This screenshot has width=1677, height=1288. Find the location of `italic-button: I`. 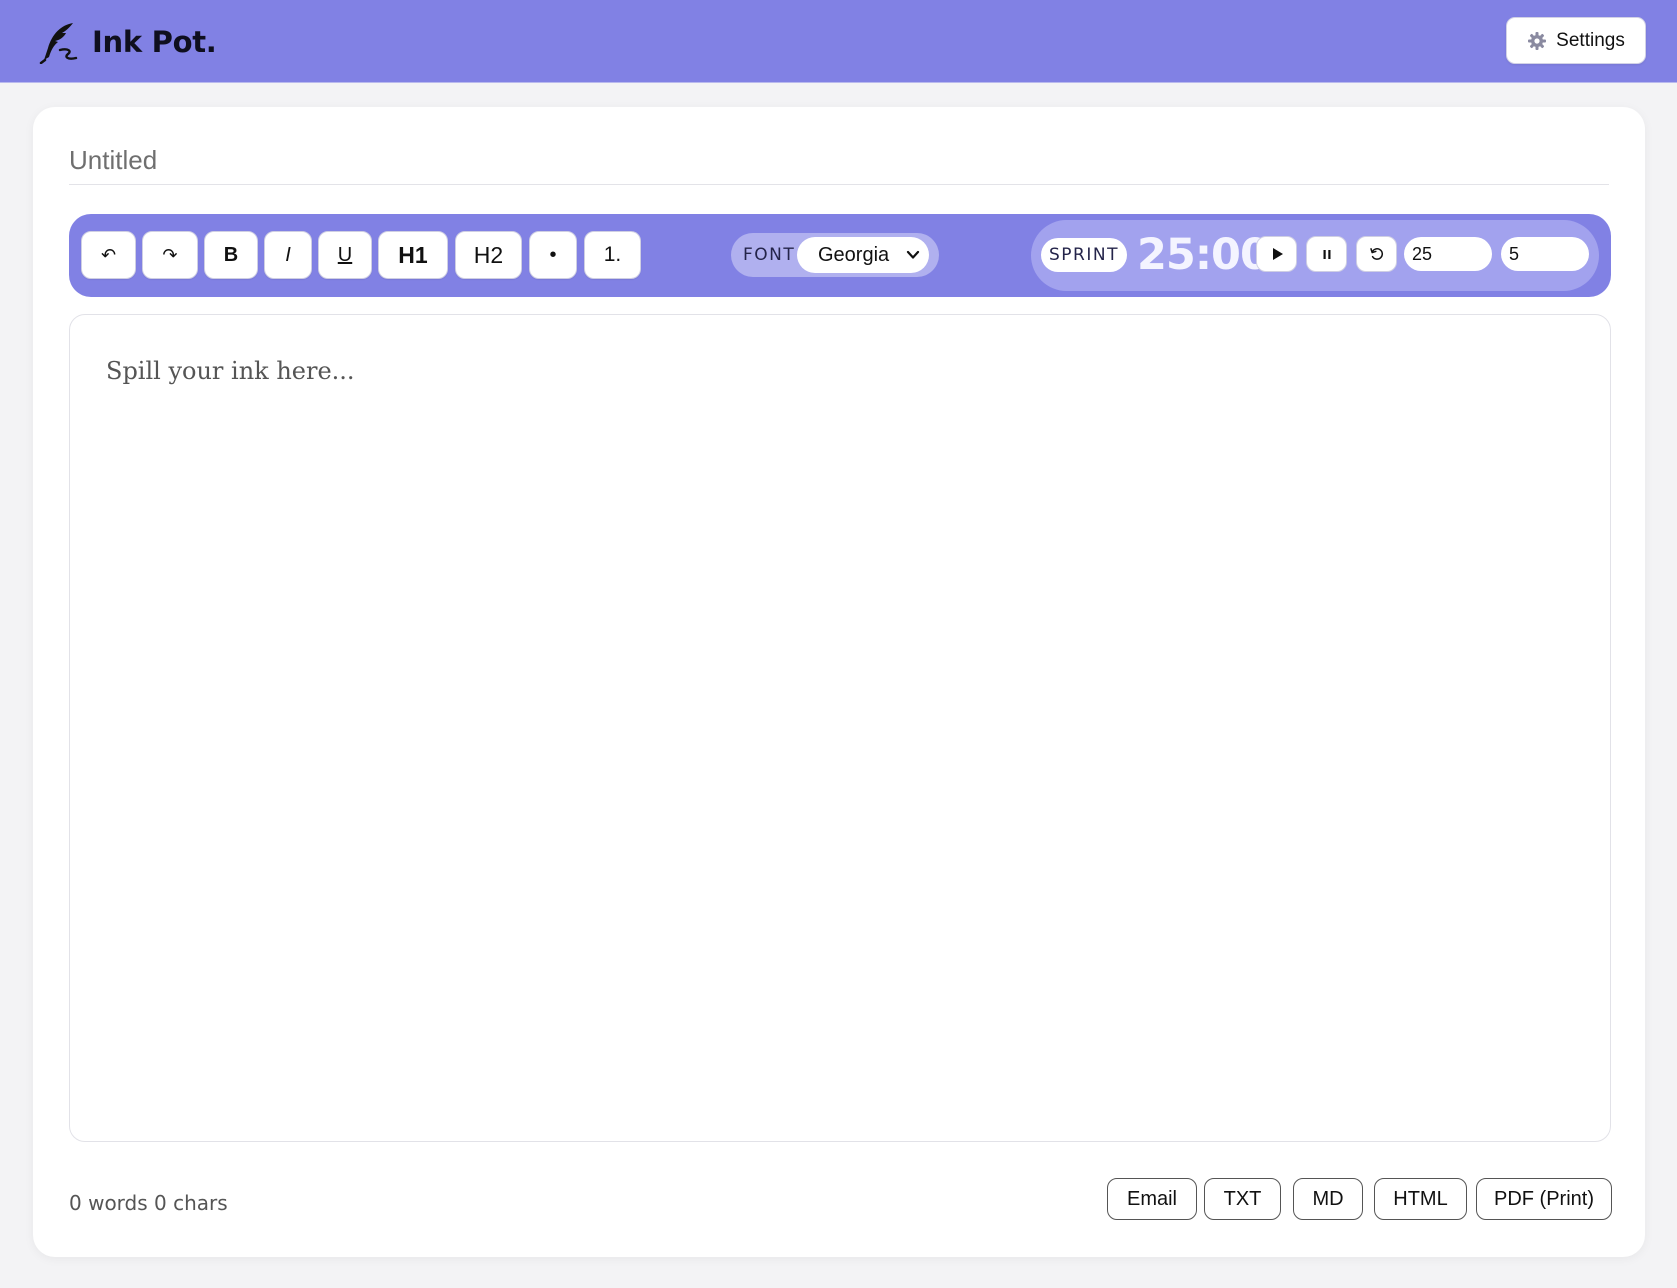

italic-button: I is located at coordinates (288, 255).